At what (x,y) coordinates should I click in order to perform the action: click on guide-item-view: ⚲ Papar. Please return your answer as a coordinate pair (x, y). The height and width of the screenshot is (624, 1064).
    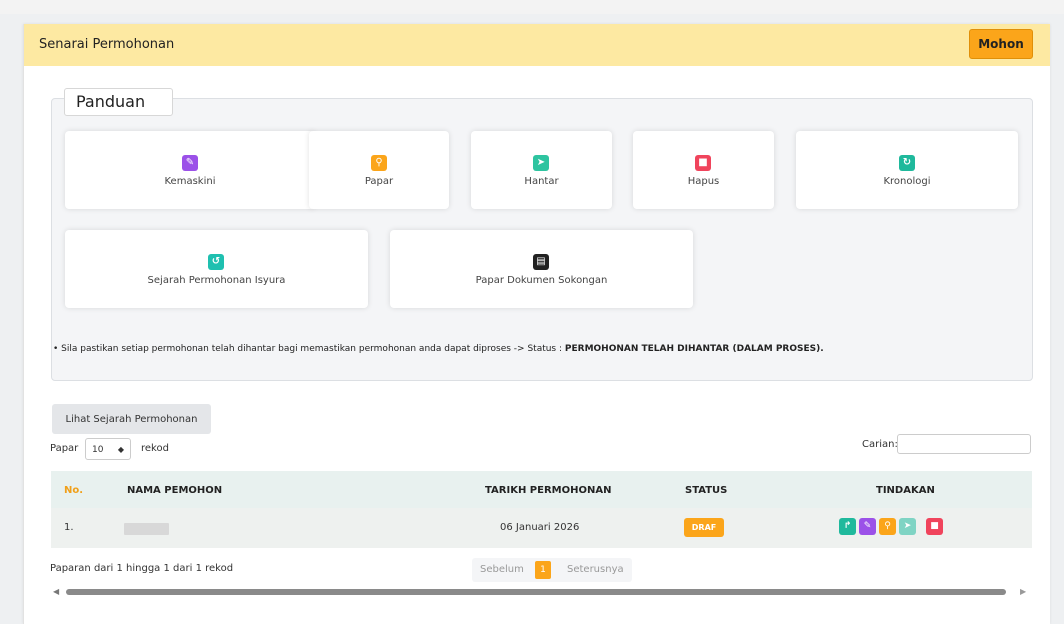
    Looking at the image, I should click on (379, 170).